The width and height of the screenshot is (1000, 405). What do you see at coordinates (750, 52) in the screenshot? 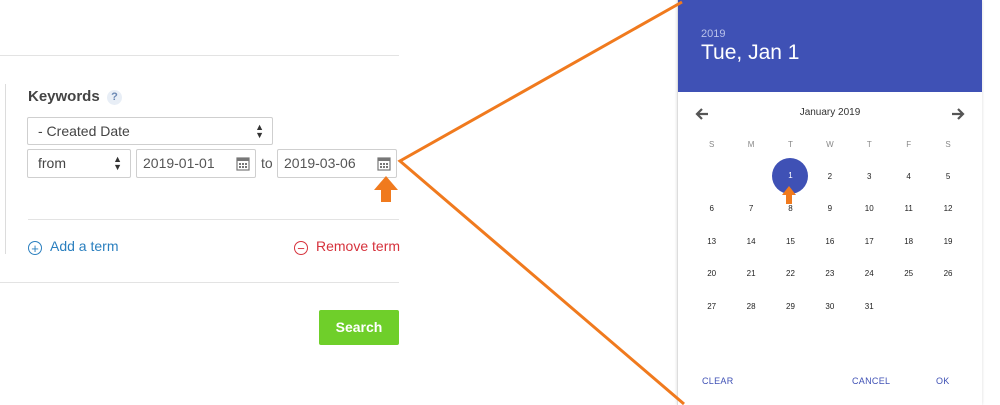
I see `picker-selected-date: Tue, Jan 1` at bounding box center [750, 52].